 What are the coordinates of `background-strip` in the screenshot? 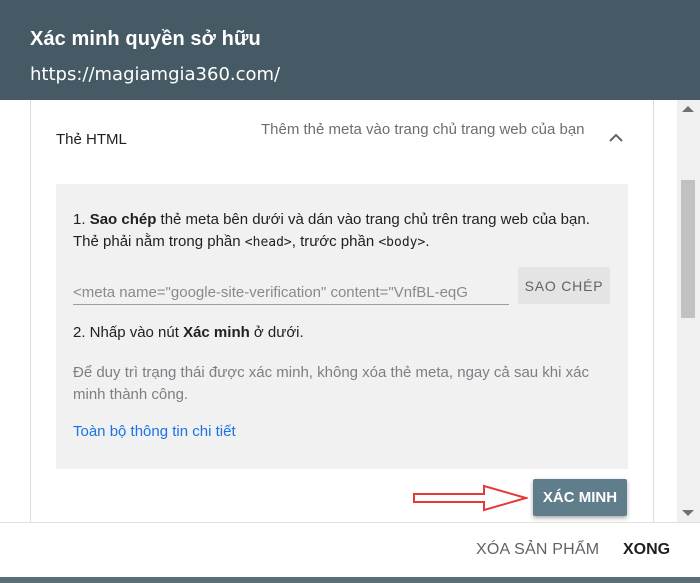 It's located at (350, 580).